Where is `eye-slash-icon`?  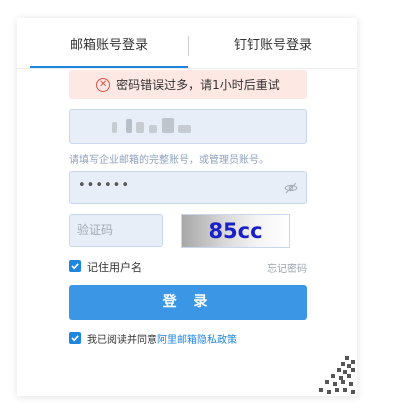
eye-slash-icon is located at coordinates (291, 188).